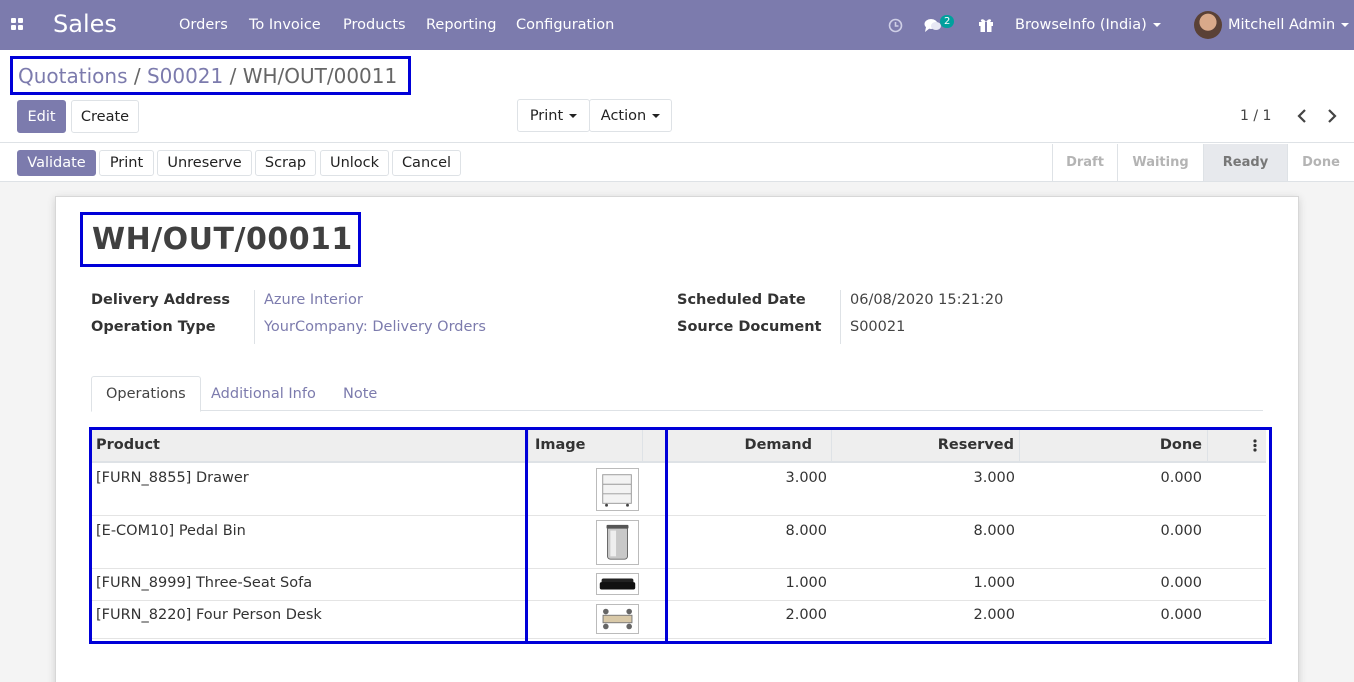 The width and height of the screenshot is (1354, 682). What do you see at coordinates (1081, 25) in the screenshot?
I see `company-name: BrowseInfo (India)` at bounding box center [1081, 25].